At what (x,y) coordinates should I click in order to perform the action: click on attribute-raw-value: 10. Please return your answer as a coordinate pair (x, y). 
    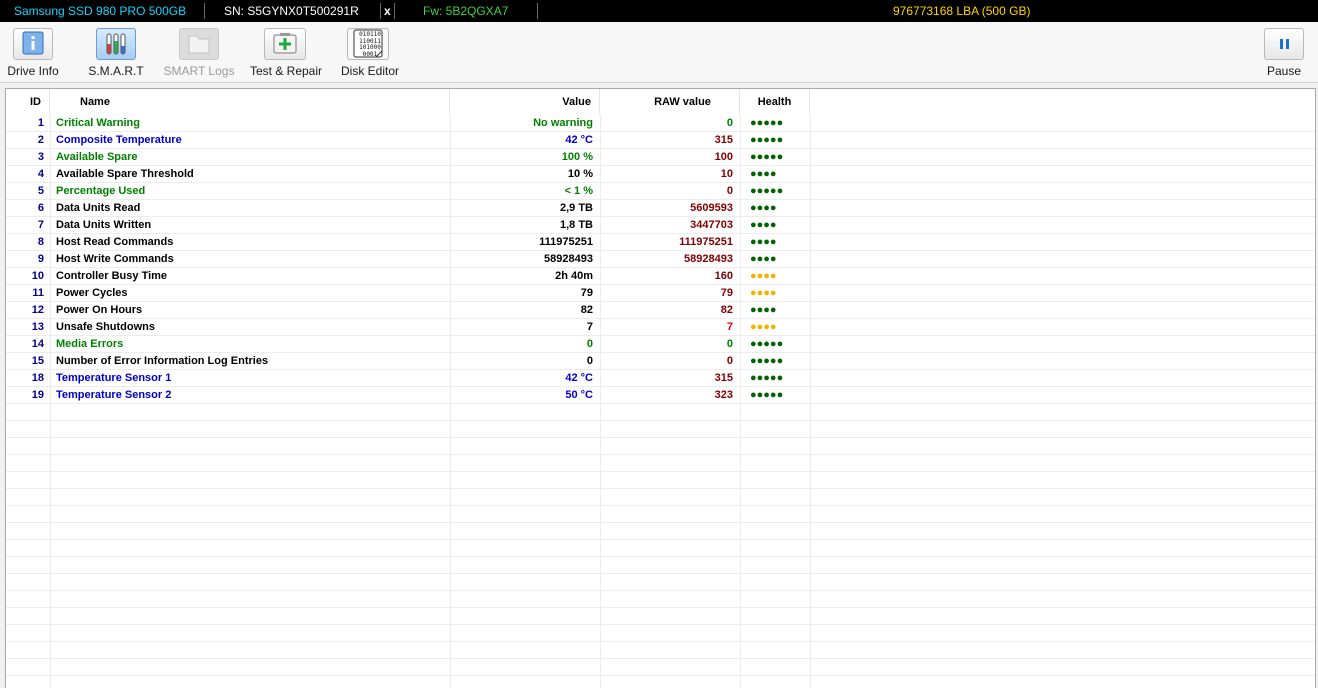
    Looking at the image, I should click on (726, 174).